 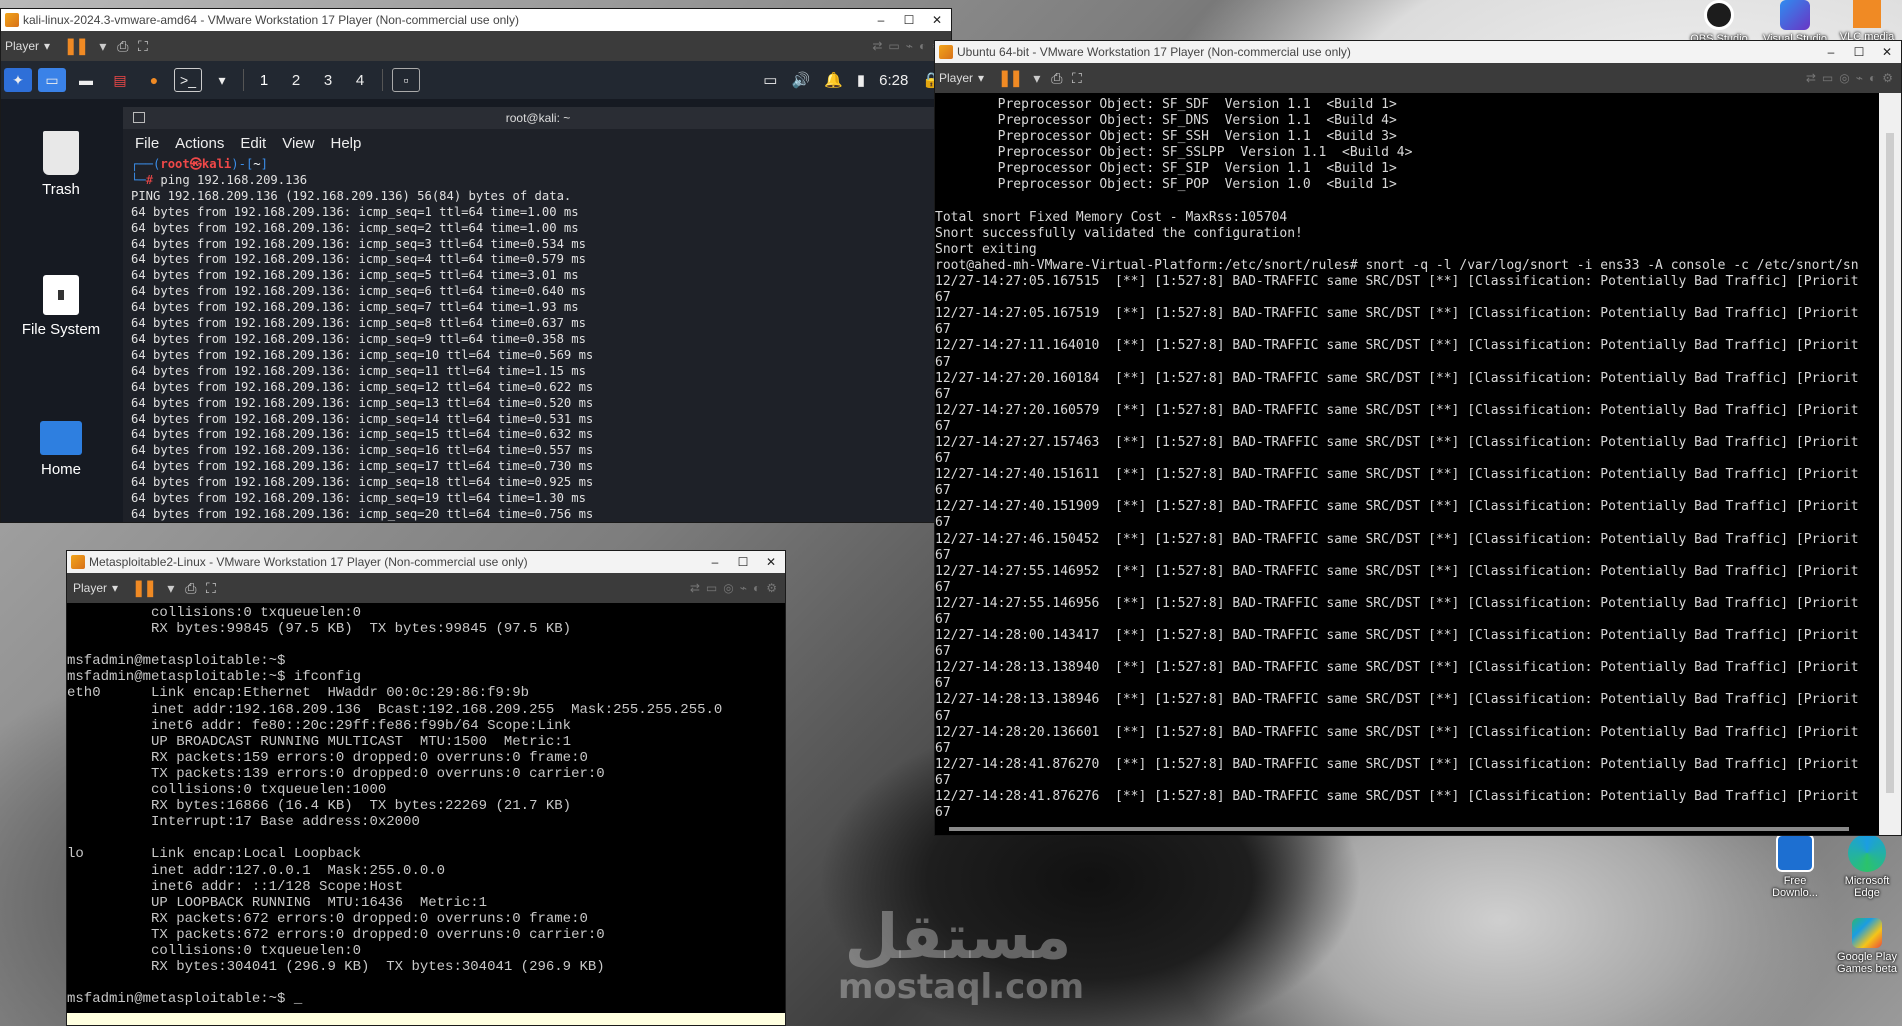 What do you see at coordinates (1795, 15) in the screenshot?
I see `visual-studio-icon` at bounding box center [1795, 15].